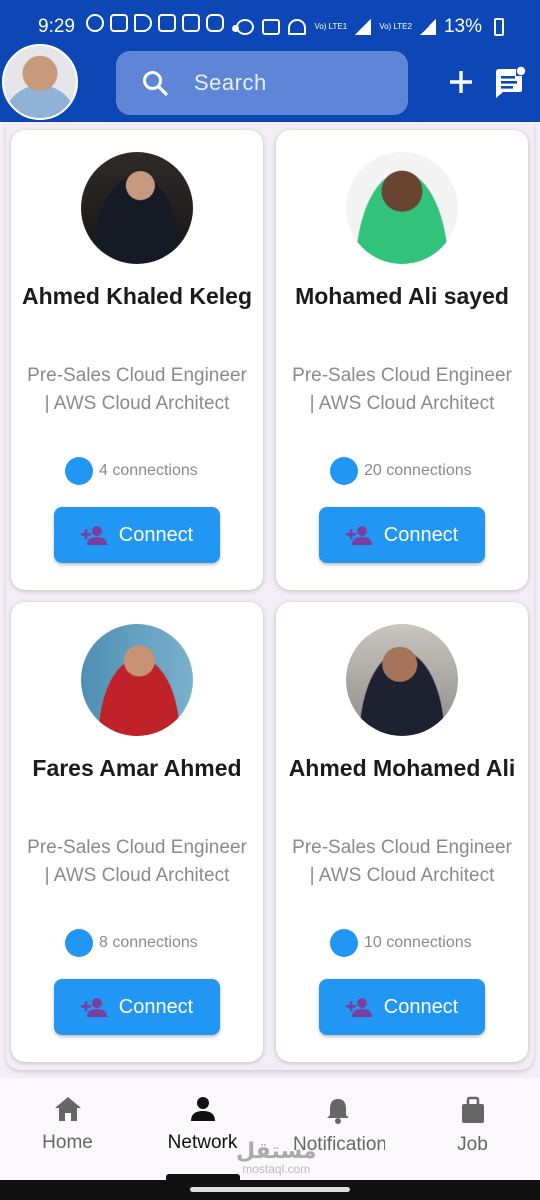 The height and width of the screenshot is (1200, 540). Describe the element at coordinates (294, 83) in the screenshot. I see `search-input` at that location.